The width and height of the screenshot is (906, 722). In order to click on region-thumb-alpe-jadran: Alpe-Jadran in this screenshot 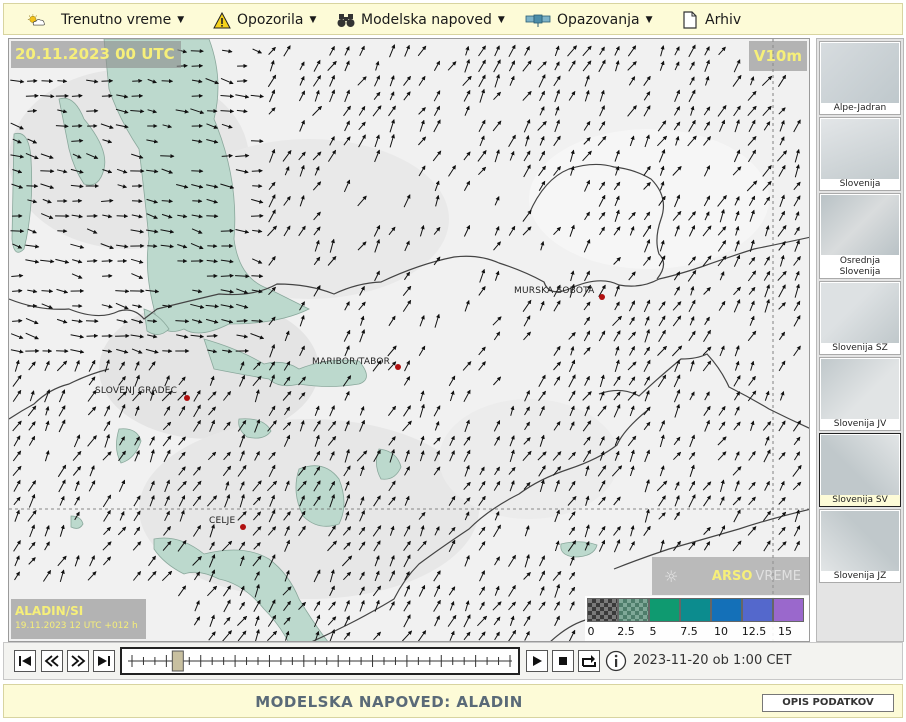, I will do `click(860, 78)`.